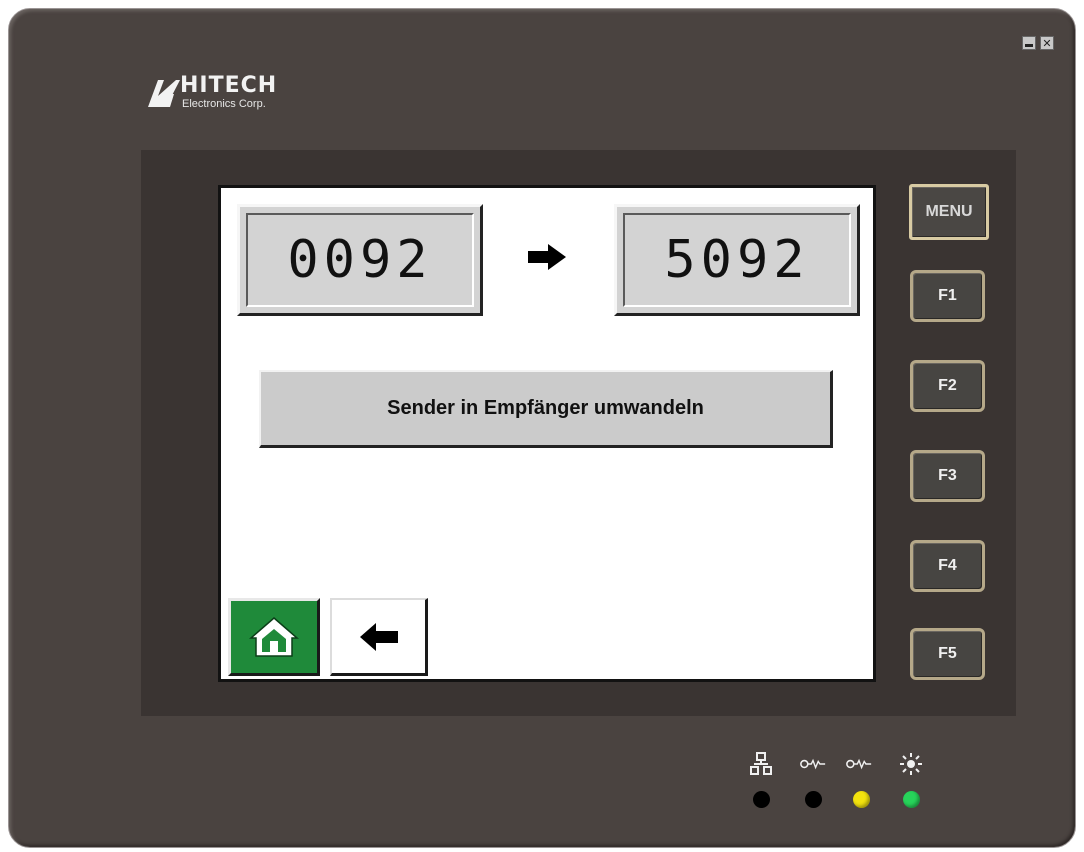 This screenshot has height=852, width=1084. I want to click on home-icon, so click(274, 637).